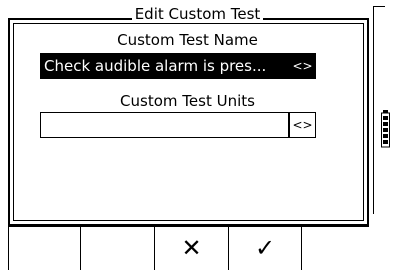  Describe the element at coordinates (385, 129) in the screenshot. I see `battery-icon` at that location.